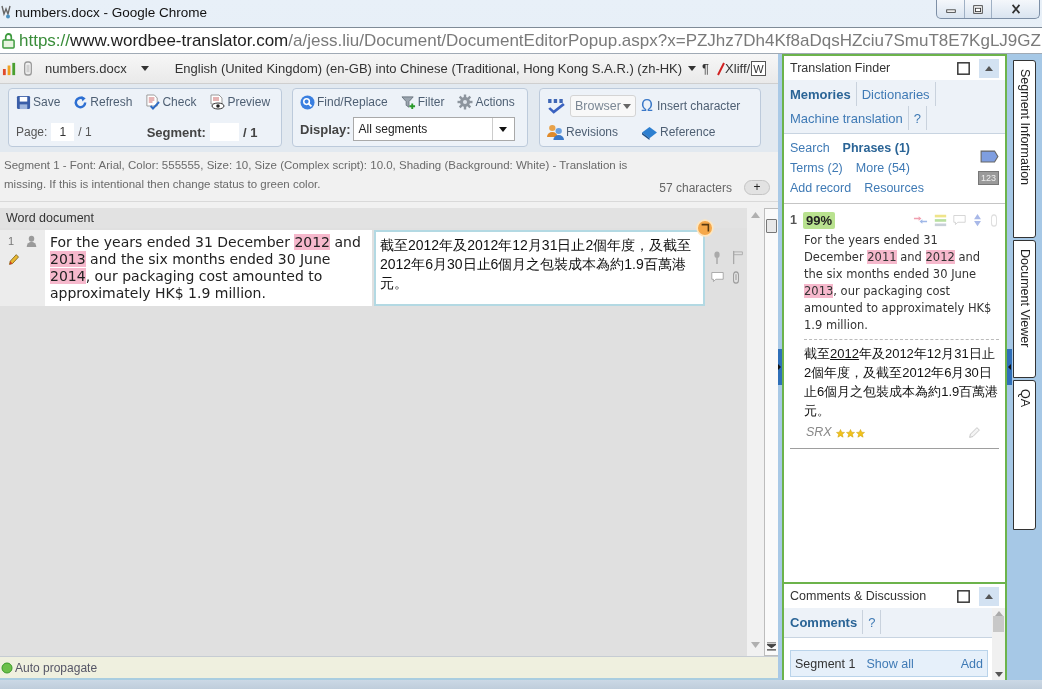 The height and width of the screenshot is (689, 1042). I want to click on up-arrow-icon, so click(989, 596).